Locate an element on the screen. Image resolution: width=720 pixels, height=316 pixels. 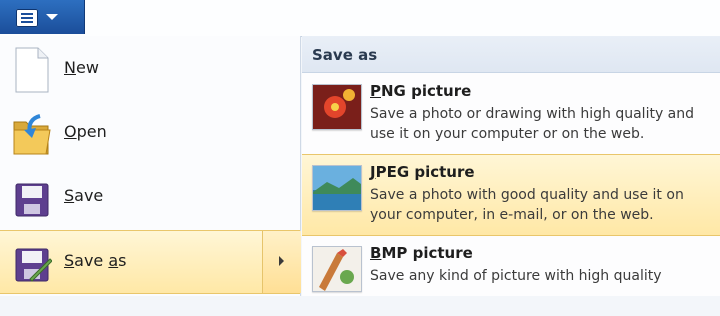
submenu-title: Save as is located at coordinates (345, 55).